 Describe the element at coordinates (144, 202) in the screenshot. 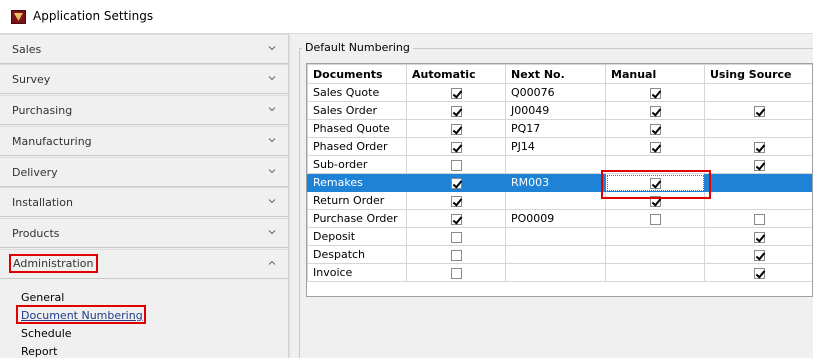

I see `sidebar-item-installation: Installation` at that location.